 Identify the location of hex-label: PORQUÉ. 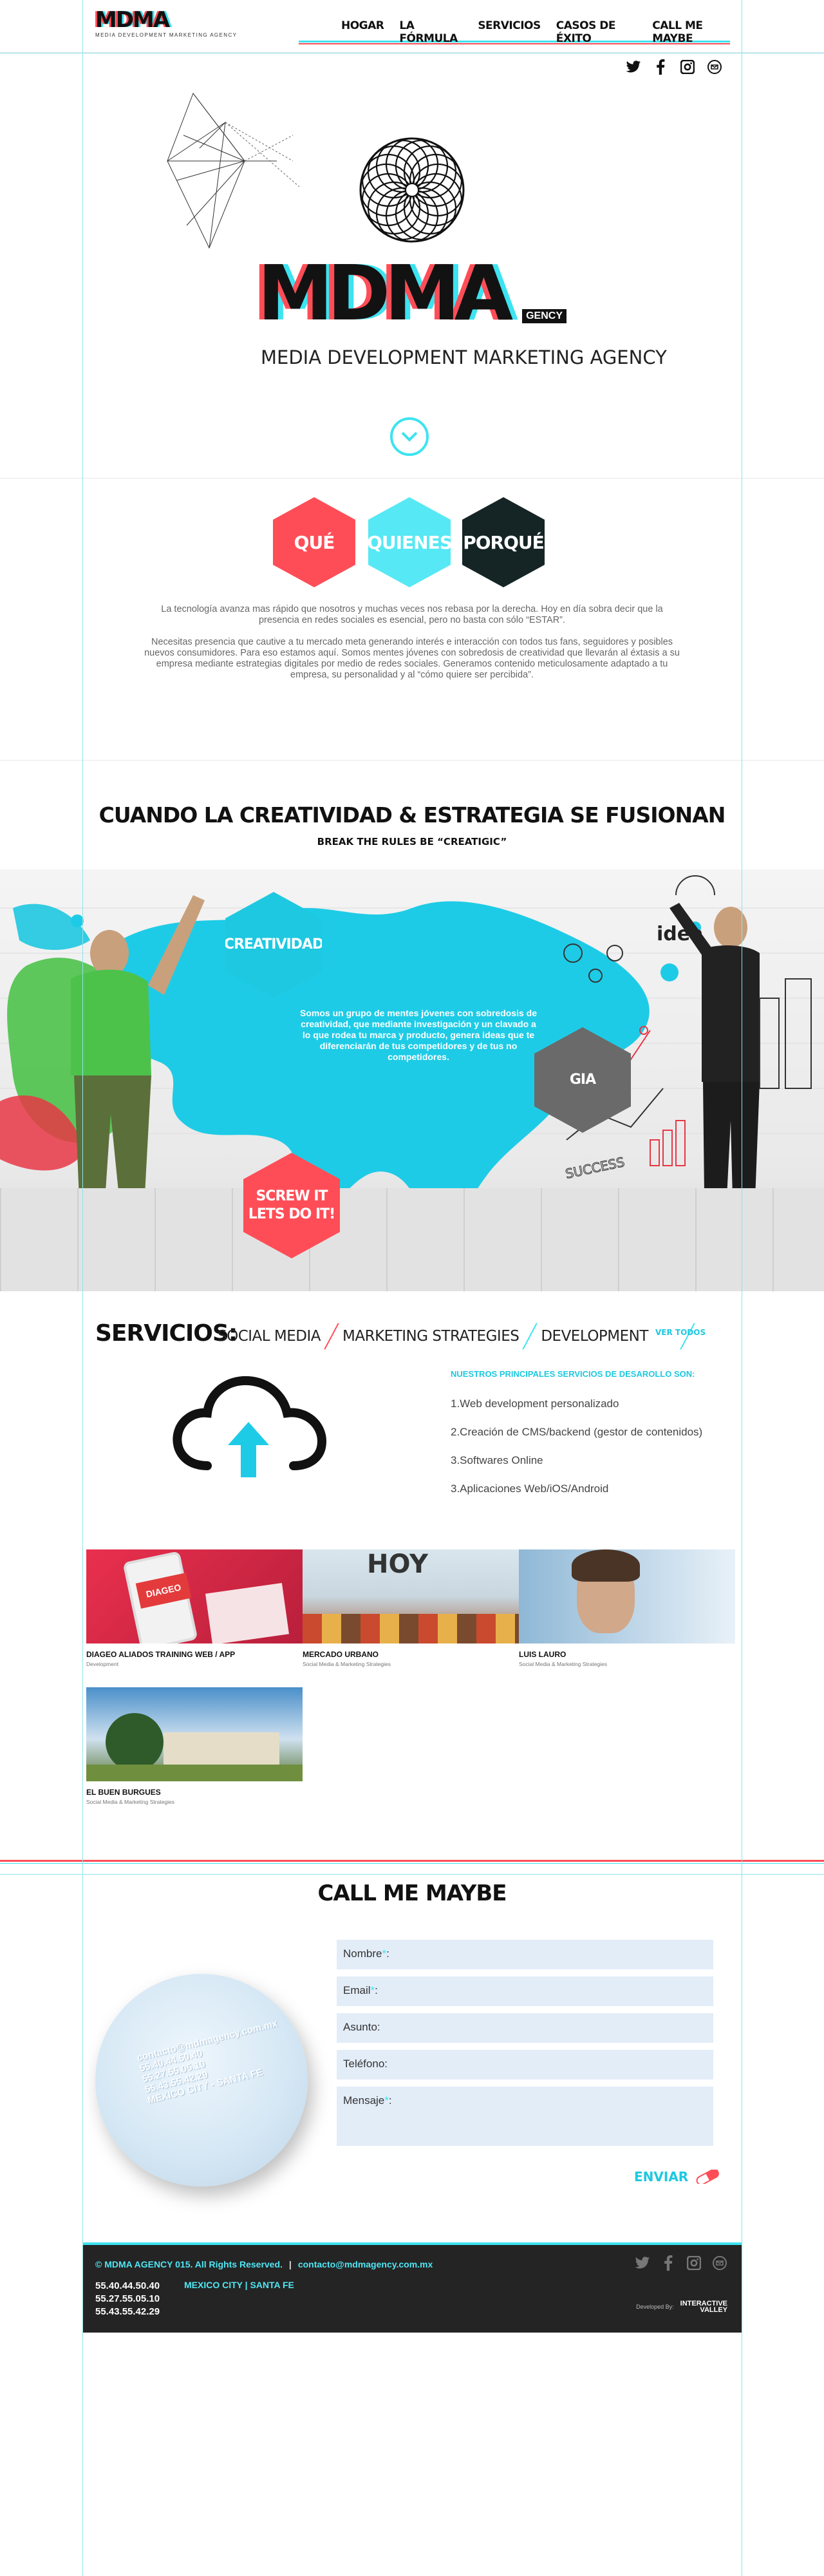
(504, 542).